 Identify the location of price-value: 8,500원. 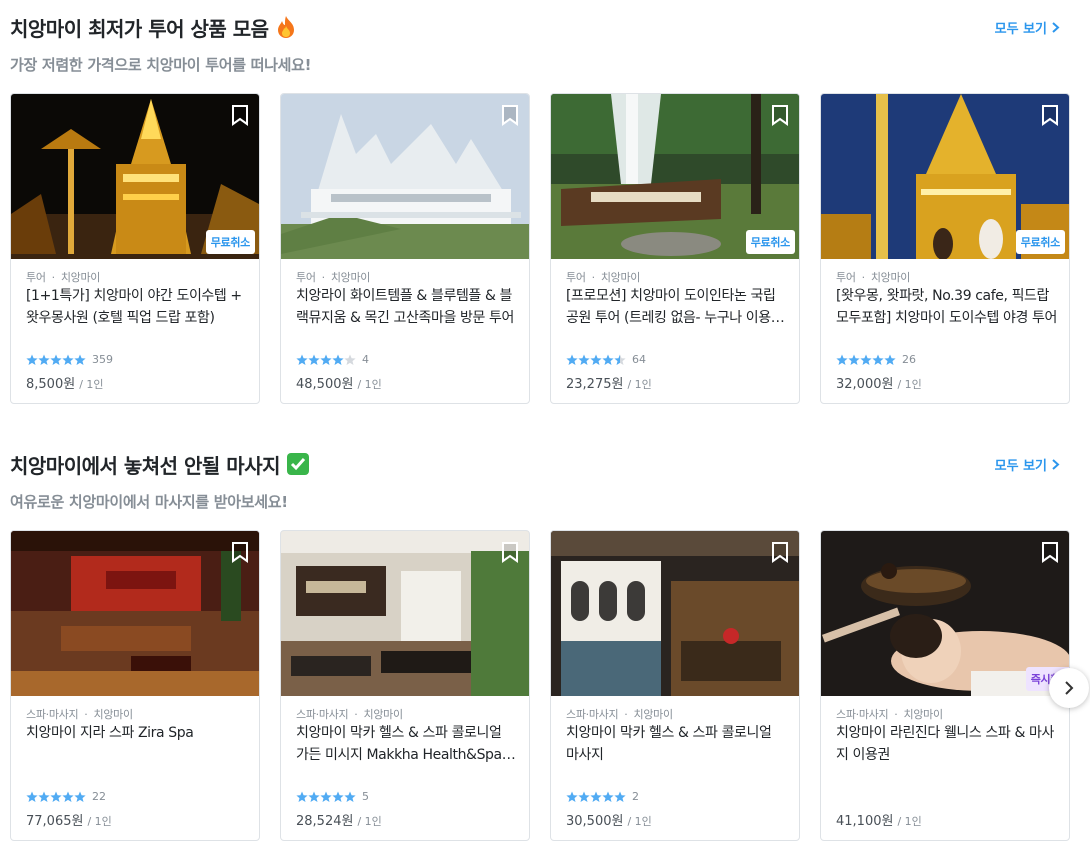
(51, 384).